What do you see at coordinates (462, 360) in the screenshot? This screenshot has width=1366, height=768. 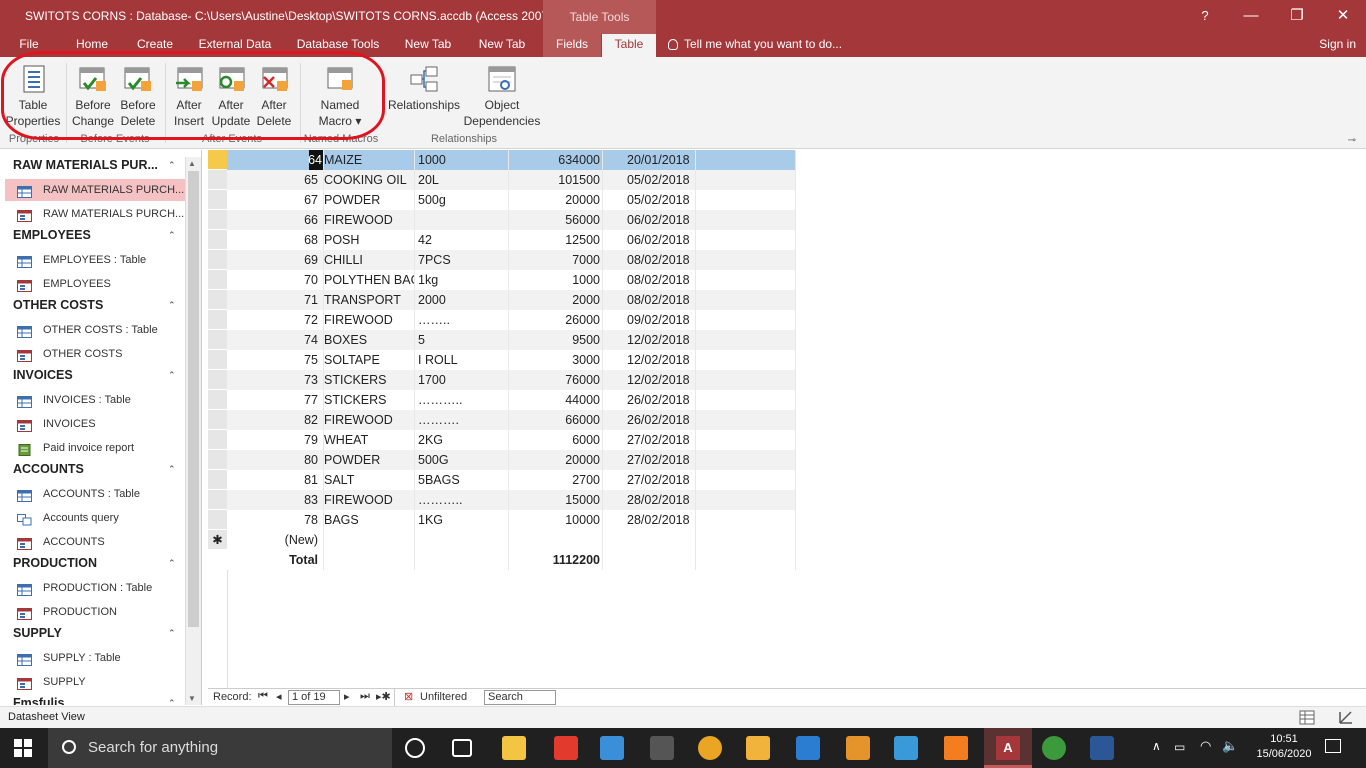 I see `table-cell: I ROLL` at bounding box center [462, 360].